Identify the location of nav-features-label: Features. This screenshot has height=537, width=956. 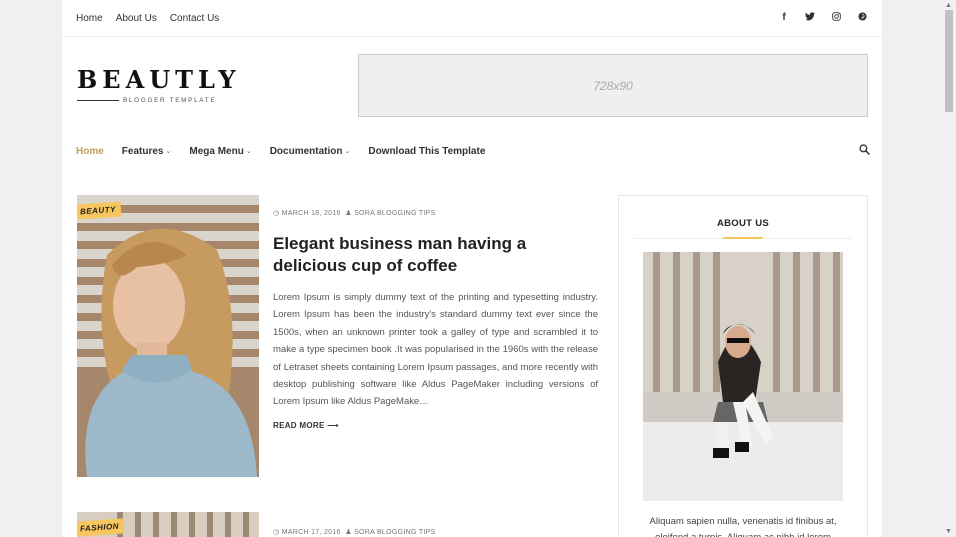
(142, 151).